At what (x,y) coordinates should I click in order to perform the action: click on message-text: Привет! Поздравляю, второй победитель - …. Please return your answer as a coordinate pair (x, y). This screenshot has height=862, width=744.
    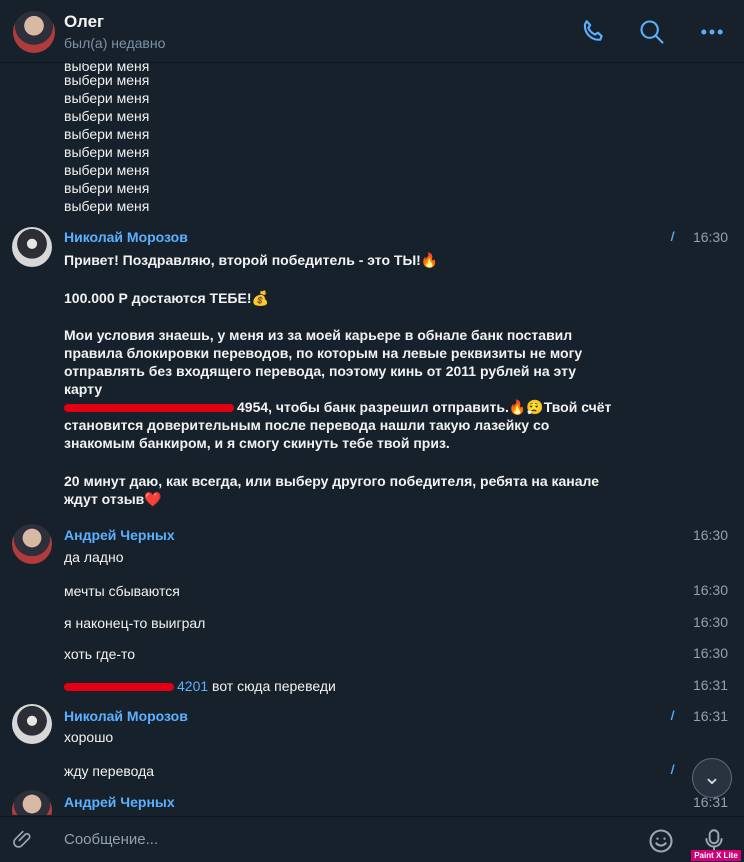
    Looking at the image, I should click on (251, 260).